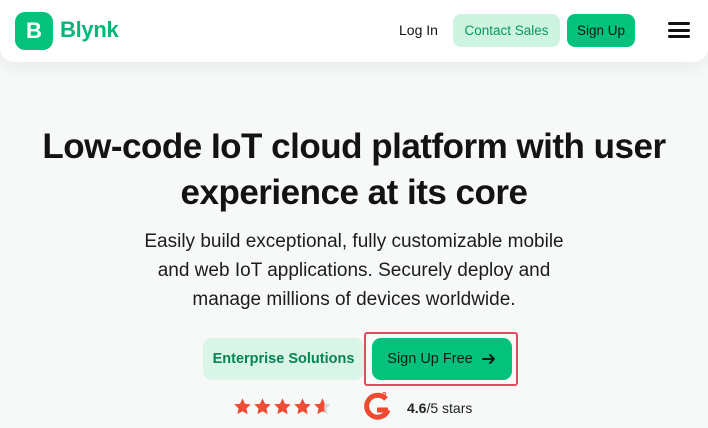  Describe the element at coordinates (384, 395) in the screenshot. I see `svg-text: 2` at that location.